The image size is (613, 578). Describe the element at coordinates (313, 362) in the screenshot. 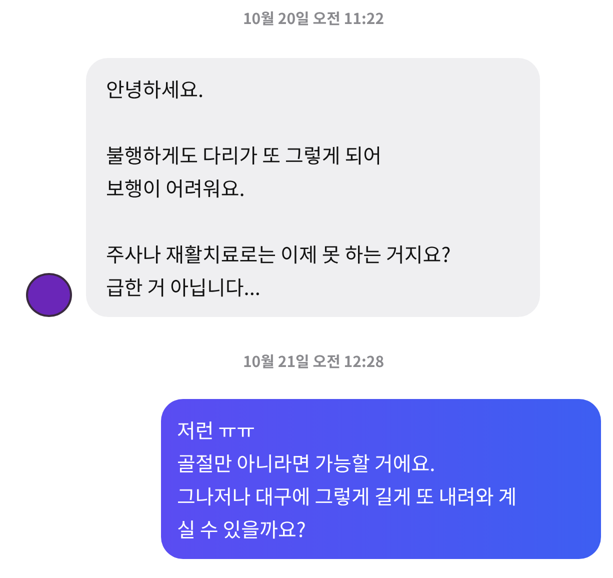

I see `message-timestamp: 10월 21일 오전 12:28` at that location.